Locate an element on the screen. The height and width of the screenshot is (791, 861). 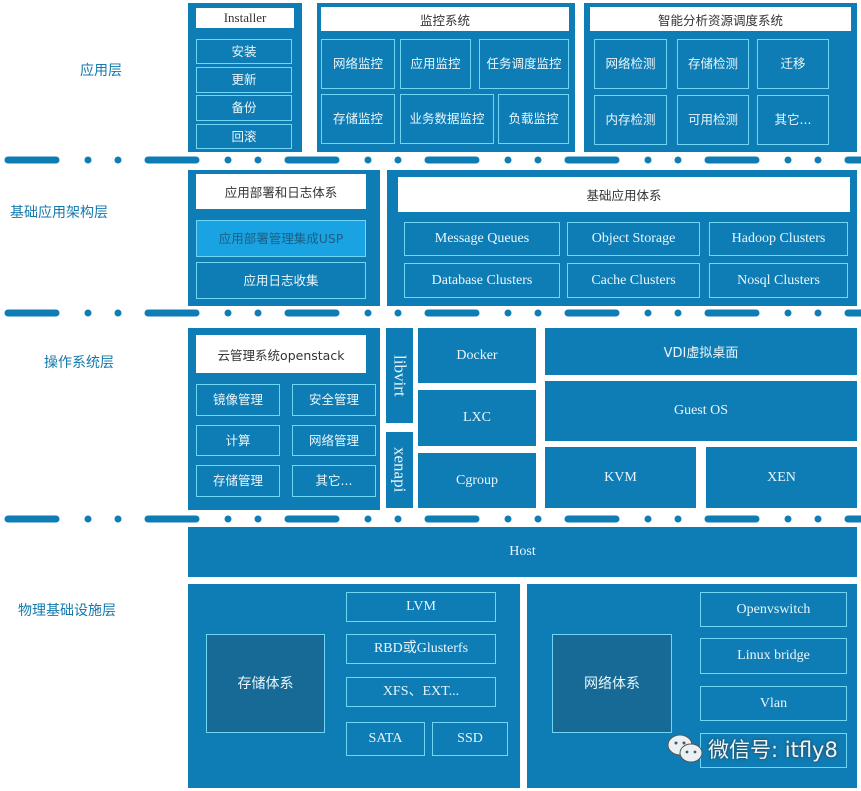
xen: XEN is located at coordinates (781, 477).